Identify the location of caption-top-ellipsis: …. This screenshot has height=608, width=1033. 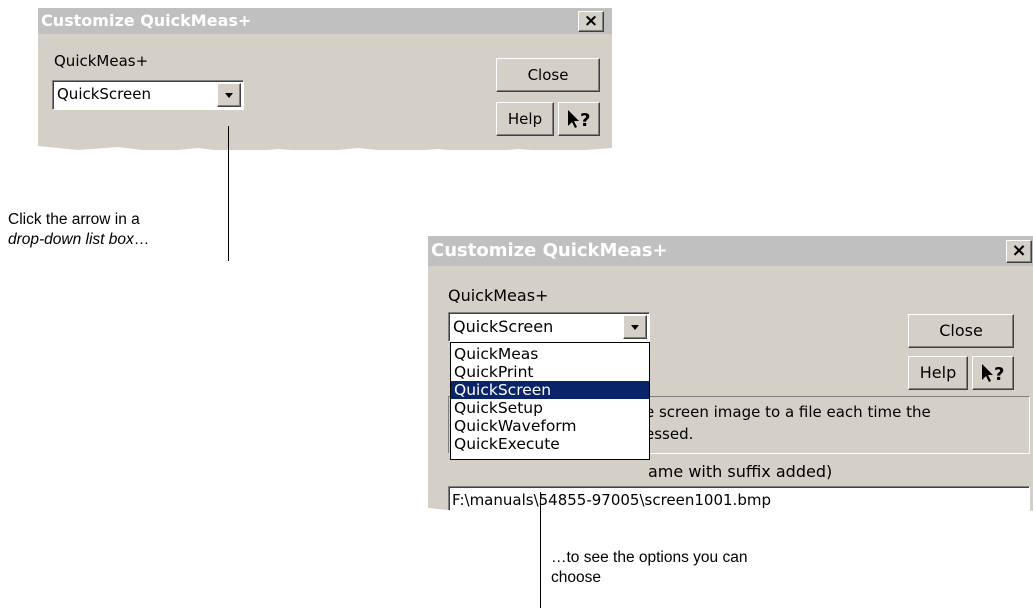
(141, 239).